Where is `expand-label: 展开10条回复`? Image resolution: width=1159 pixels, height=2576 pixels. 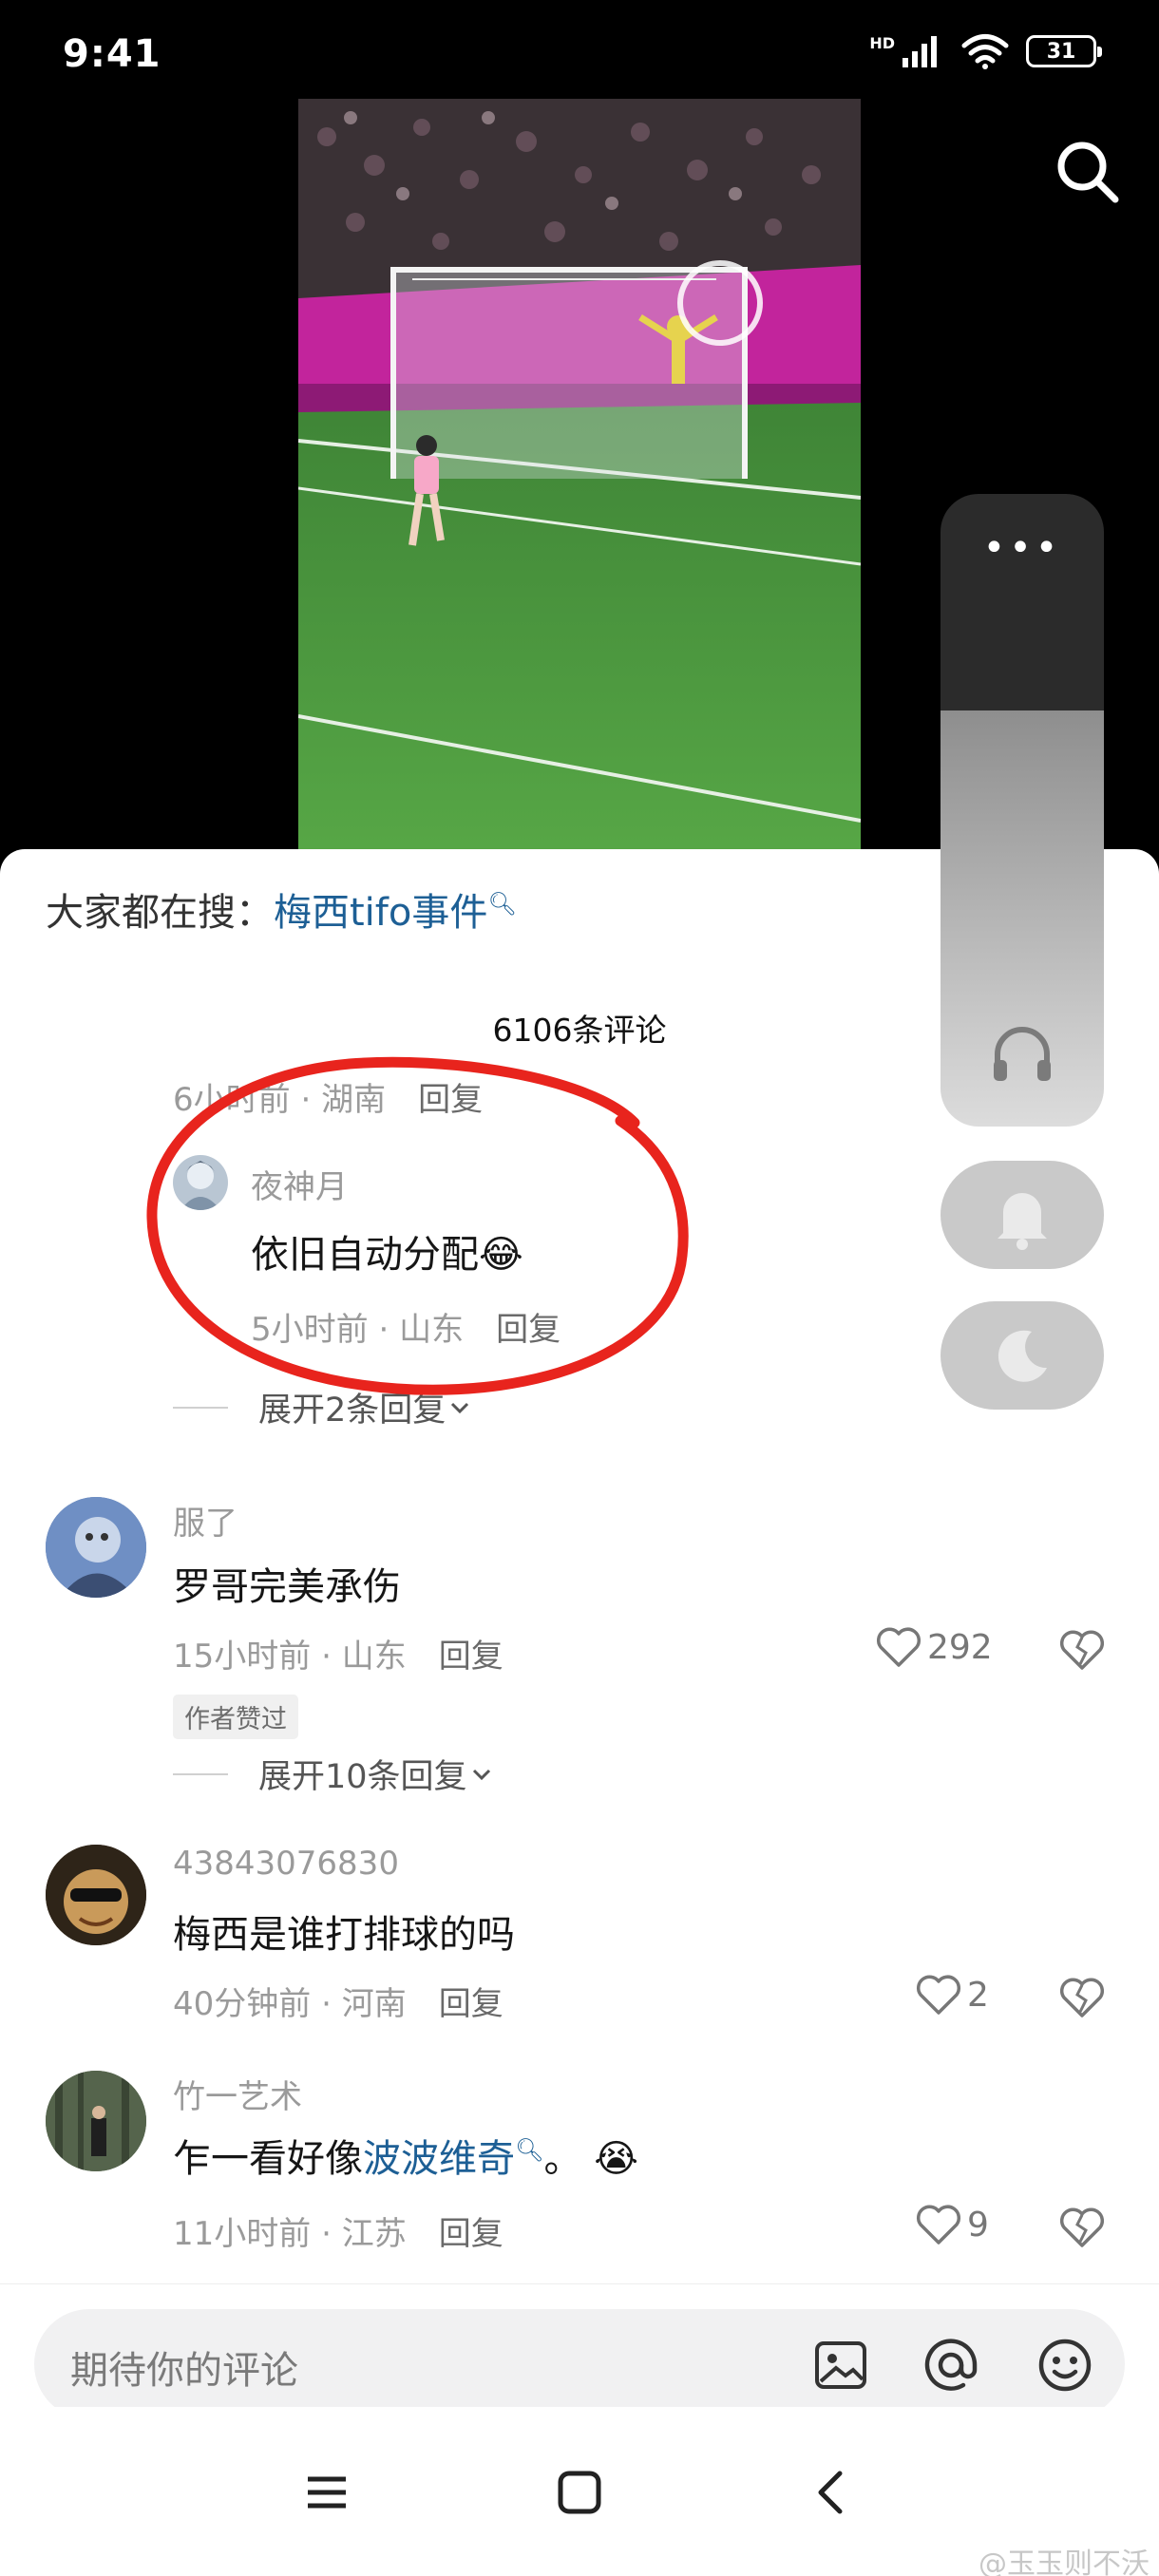
expand-label: 展开10条回复 is located at coordinates (362, 1777).